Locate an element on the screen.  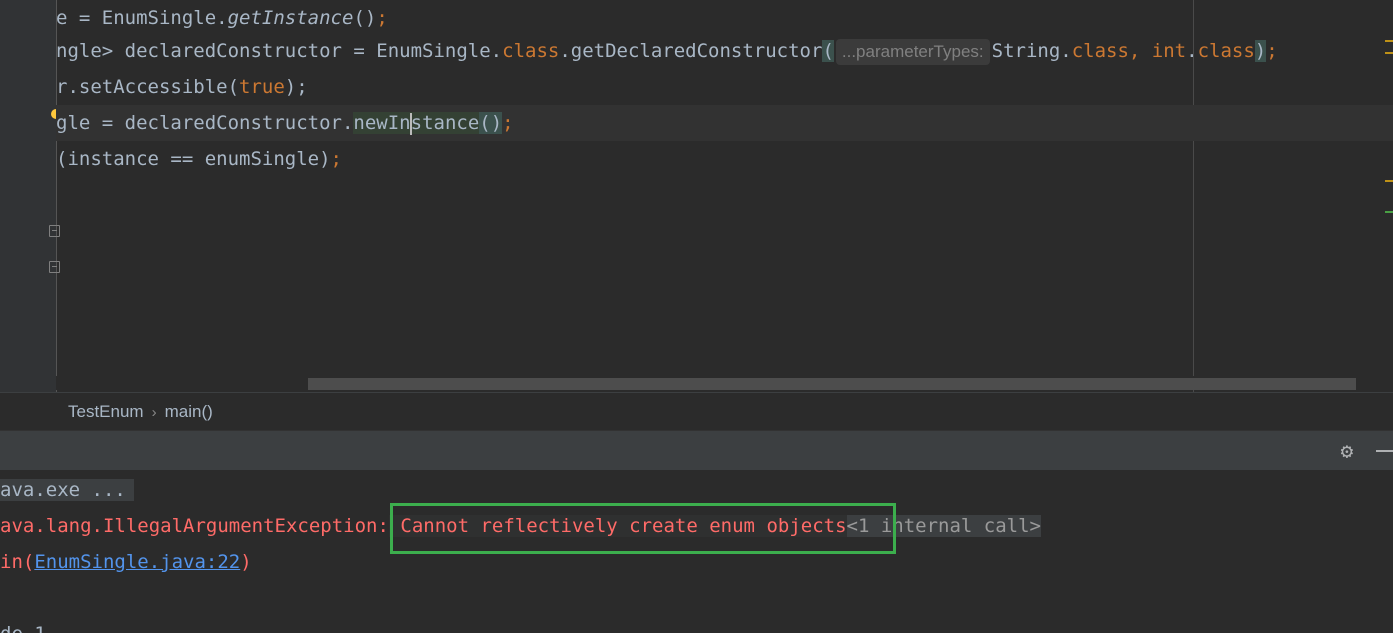
highlight-box is located at coordinates (643, 528).